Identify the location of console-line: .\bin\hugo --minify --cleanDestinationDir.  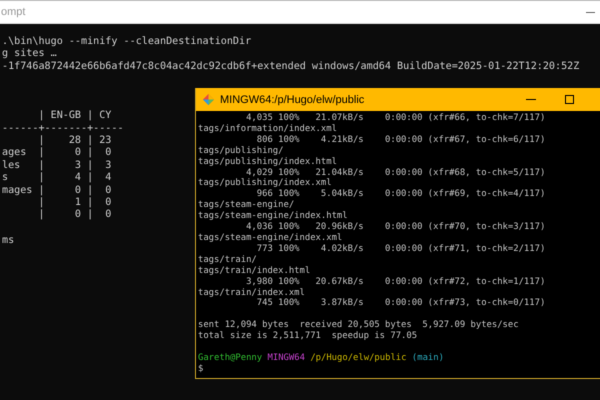
(127, 42).